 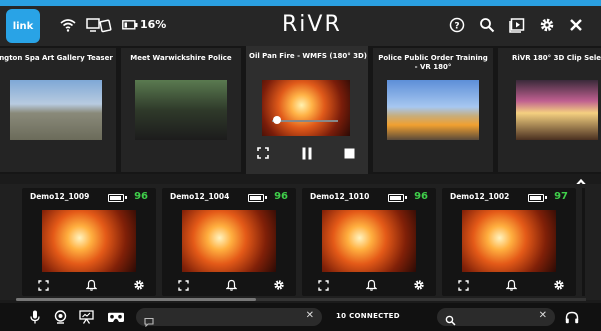 I want to click on video-card: RiVR 180° 3D Clip Selec, so click(x=549, y=110).